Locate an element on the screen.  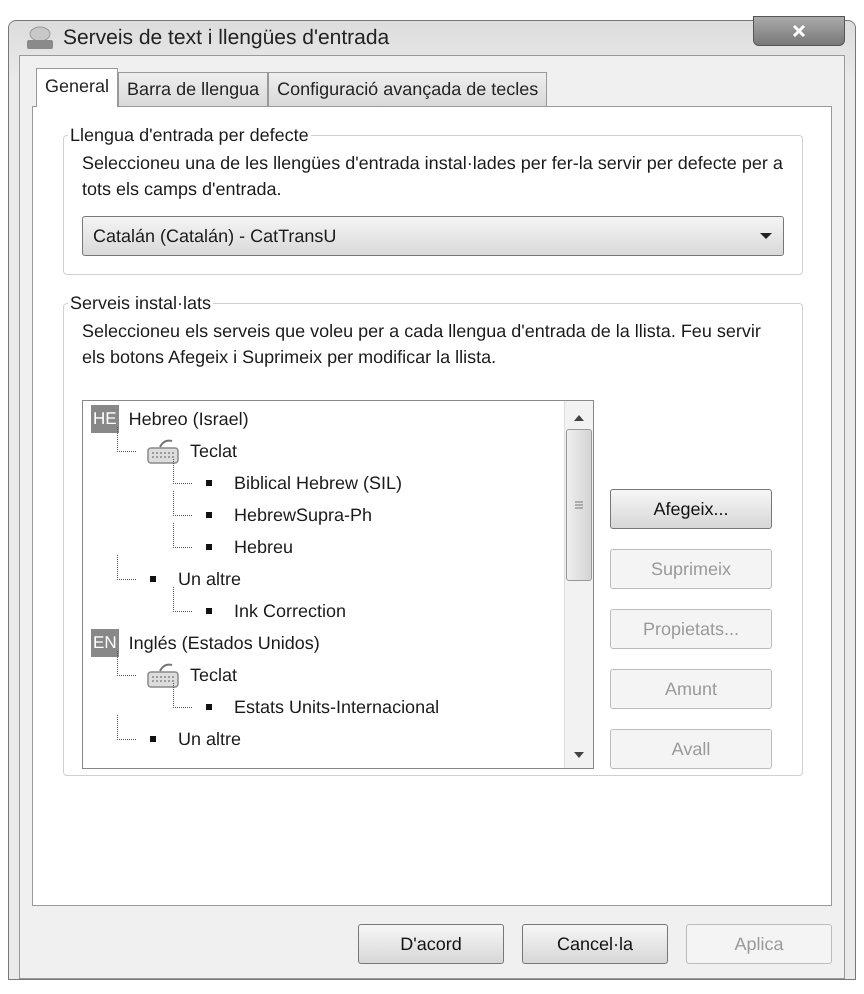
scroll-up-icon is located at coordinates (579, 418).